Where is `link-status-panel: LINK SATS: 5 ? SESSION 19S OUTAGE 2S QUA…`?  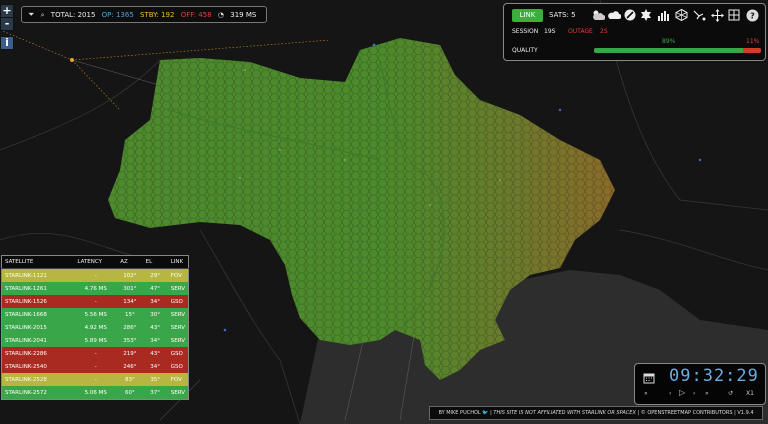 link-status-panel: LINK SATS: 5 ? SESSION 19S OUTAGE 2S QUA… is located at coordinates (634, 32).